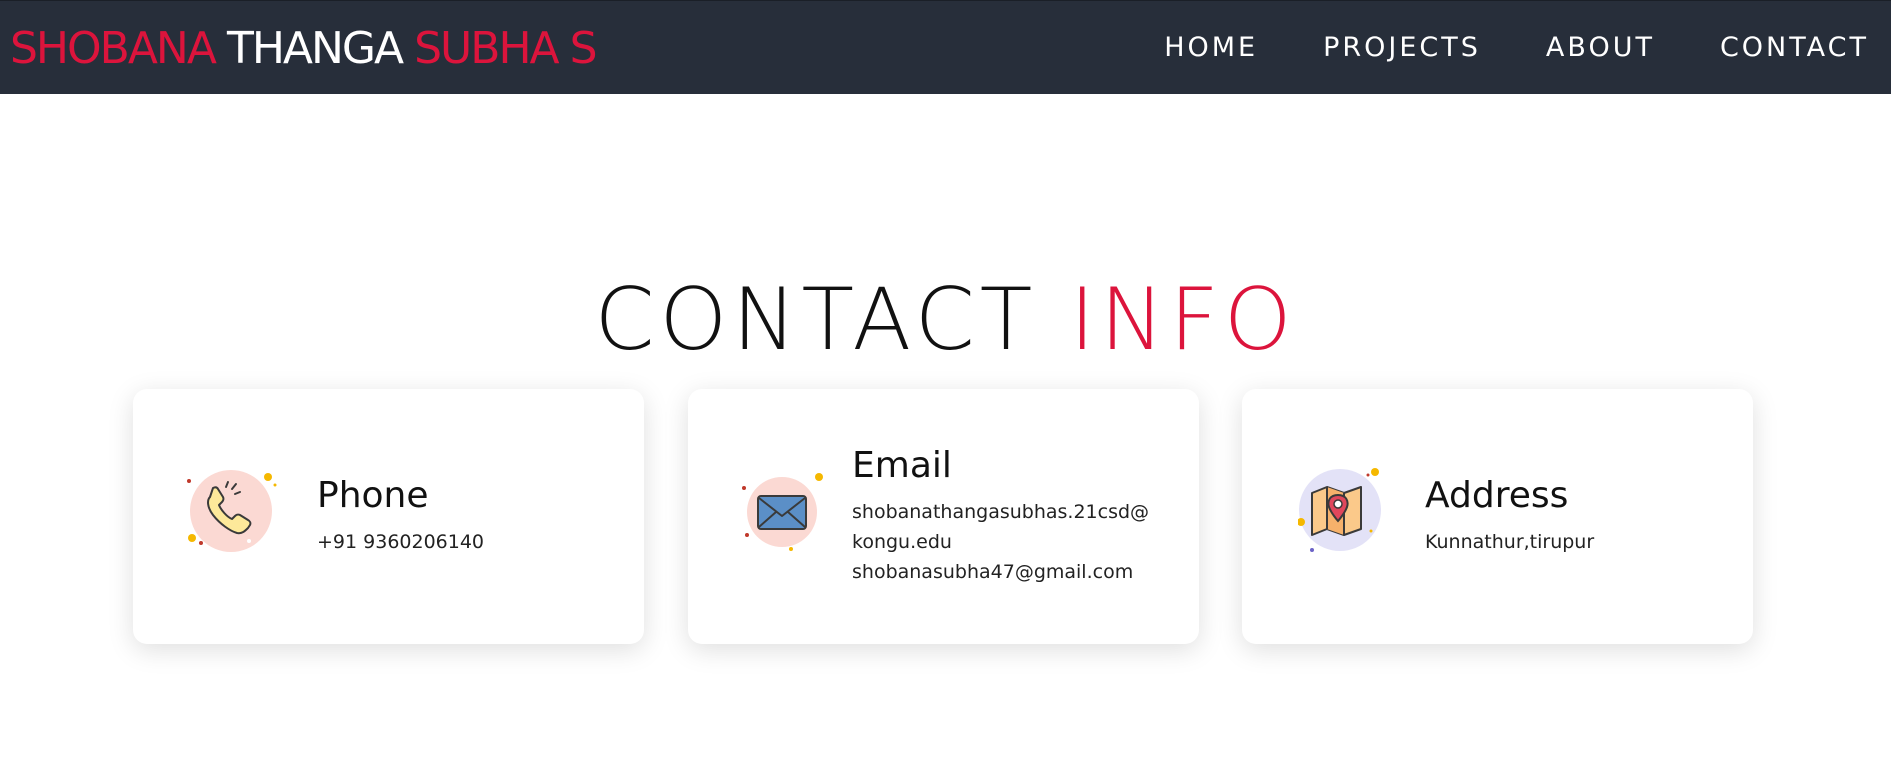  What do you see at coordinates (373, 495) in the screenshot?
I see `phone-title: Phone` at bounding box center [373, 495].